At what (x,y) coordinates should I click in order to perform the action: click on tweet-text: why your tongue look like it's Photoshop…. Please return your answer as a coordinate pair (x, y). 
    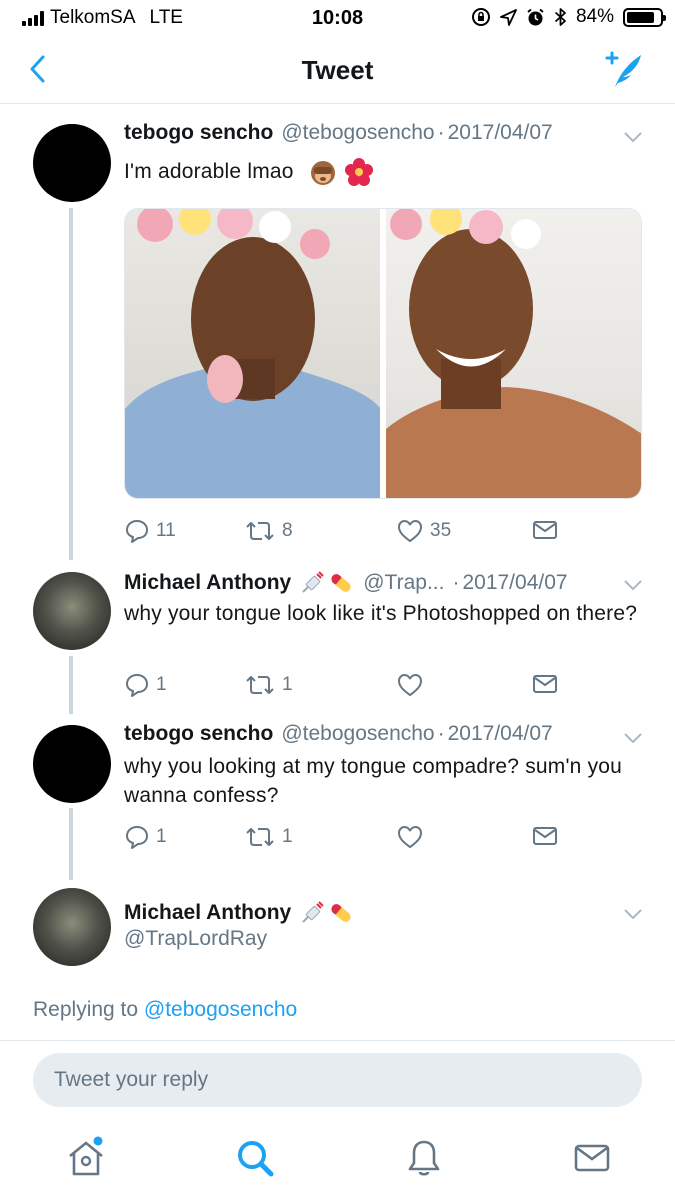
    Looking at the image, I should click on (381, 613).